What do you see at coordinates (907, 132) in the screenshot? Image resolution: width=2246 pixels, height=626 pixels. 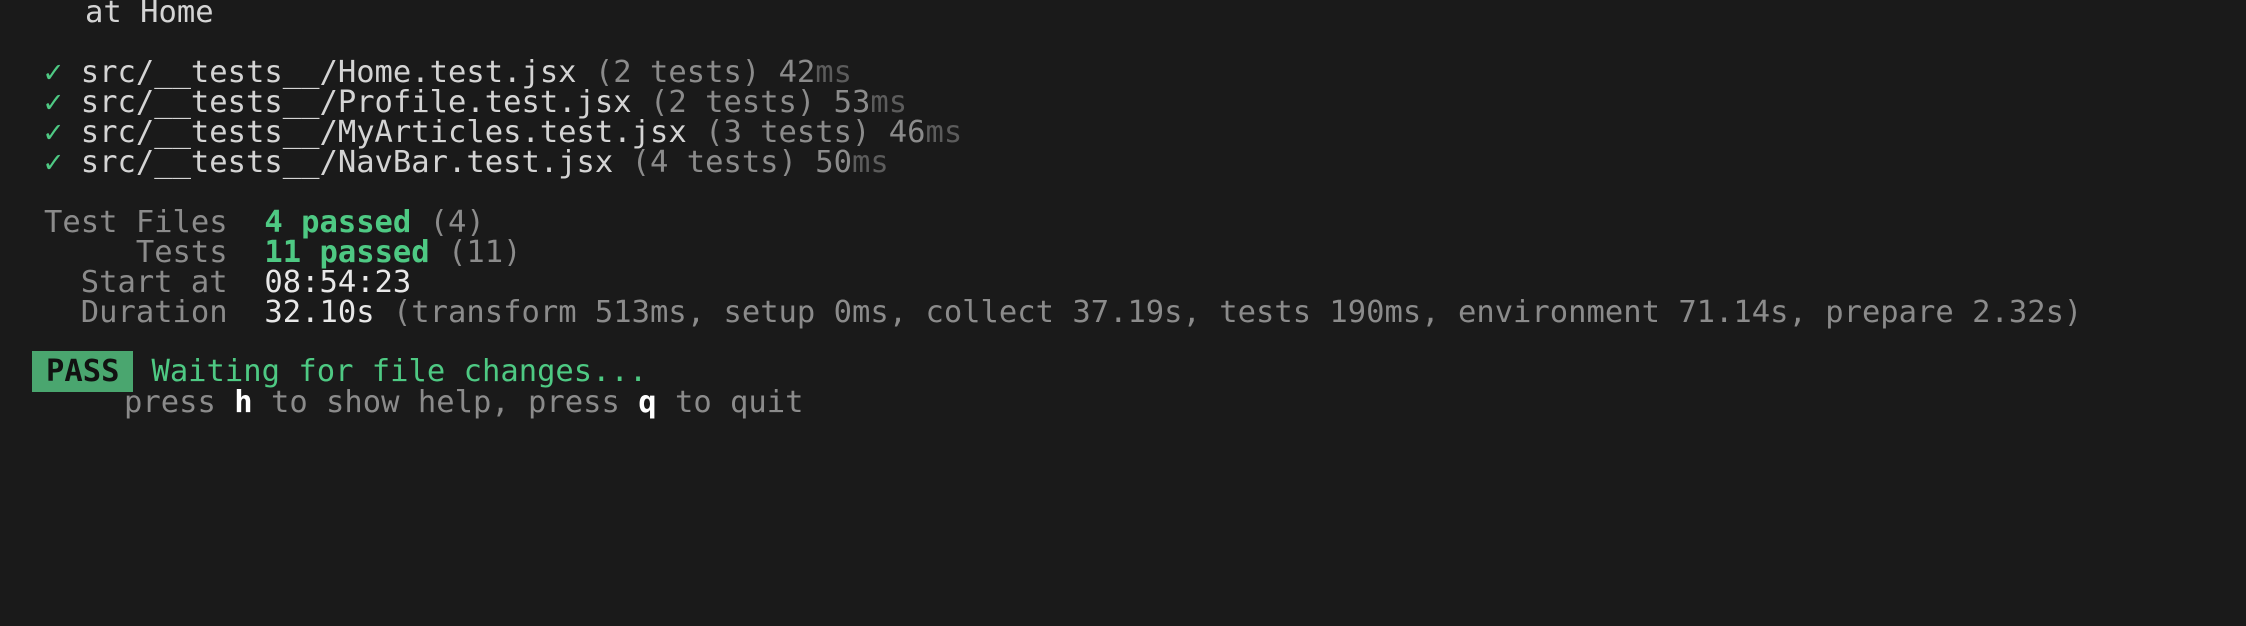 I see `test-time: 46` at bounding box center [907, 132].